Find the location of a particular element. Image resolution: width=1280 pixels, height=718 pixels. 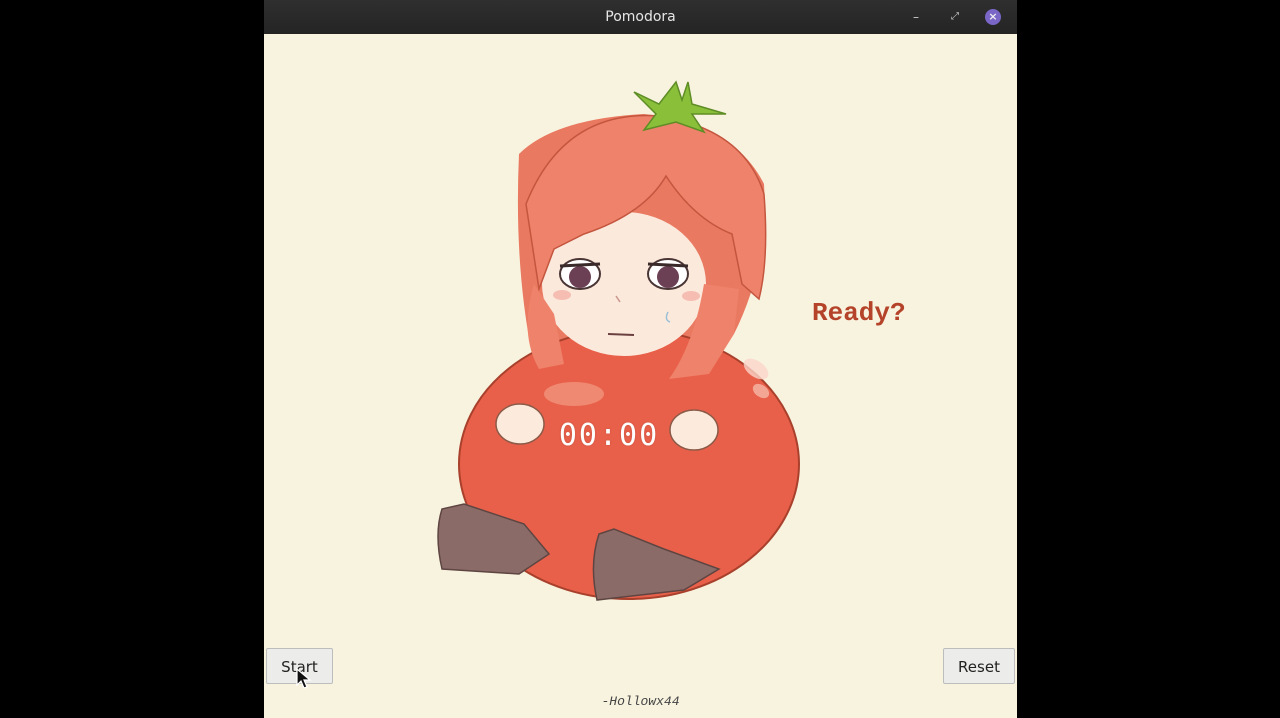

reset-button: Reset is located at coordinates (979, 666).